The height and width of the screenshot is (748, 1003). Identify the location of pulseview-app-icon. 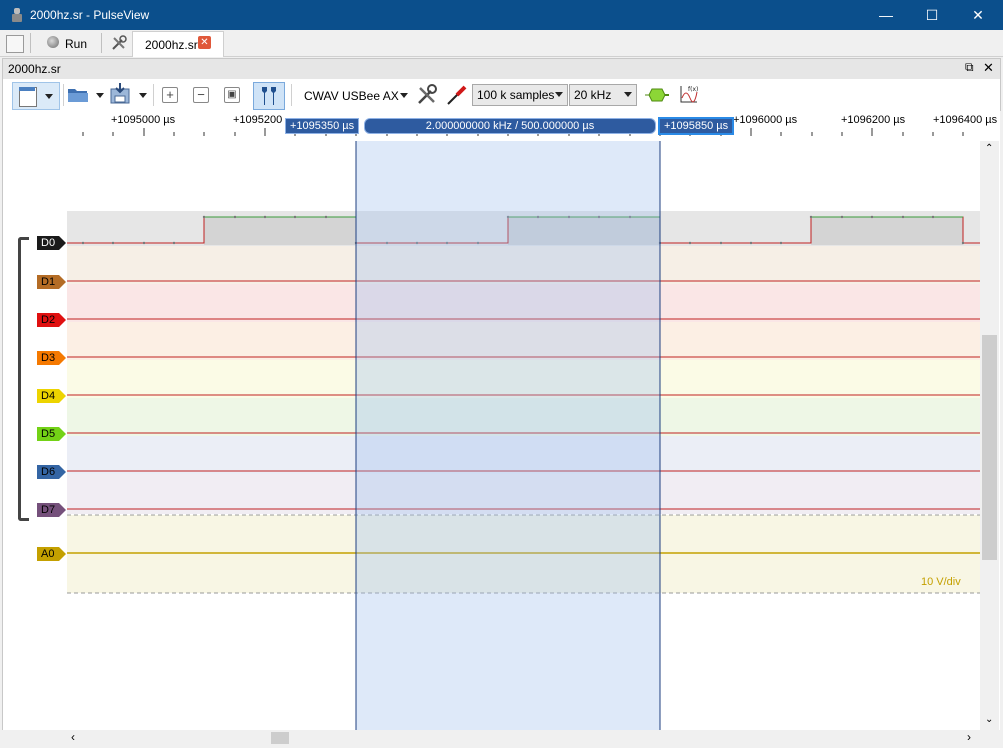
(17, 15).